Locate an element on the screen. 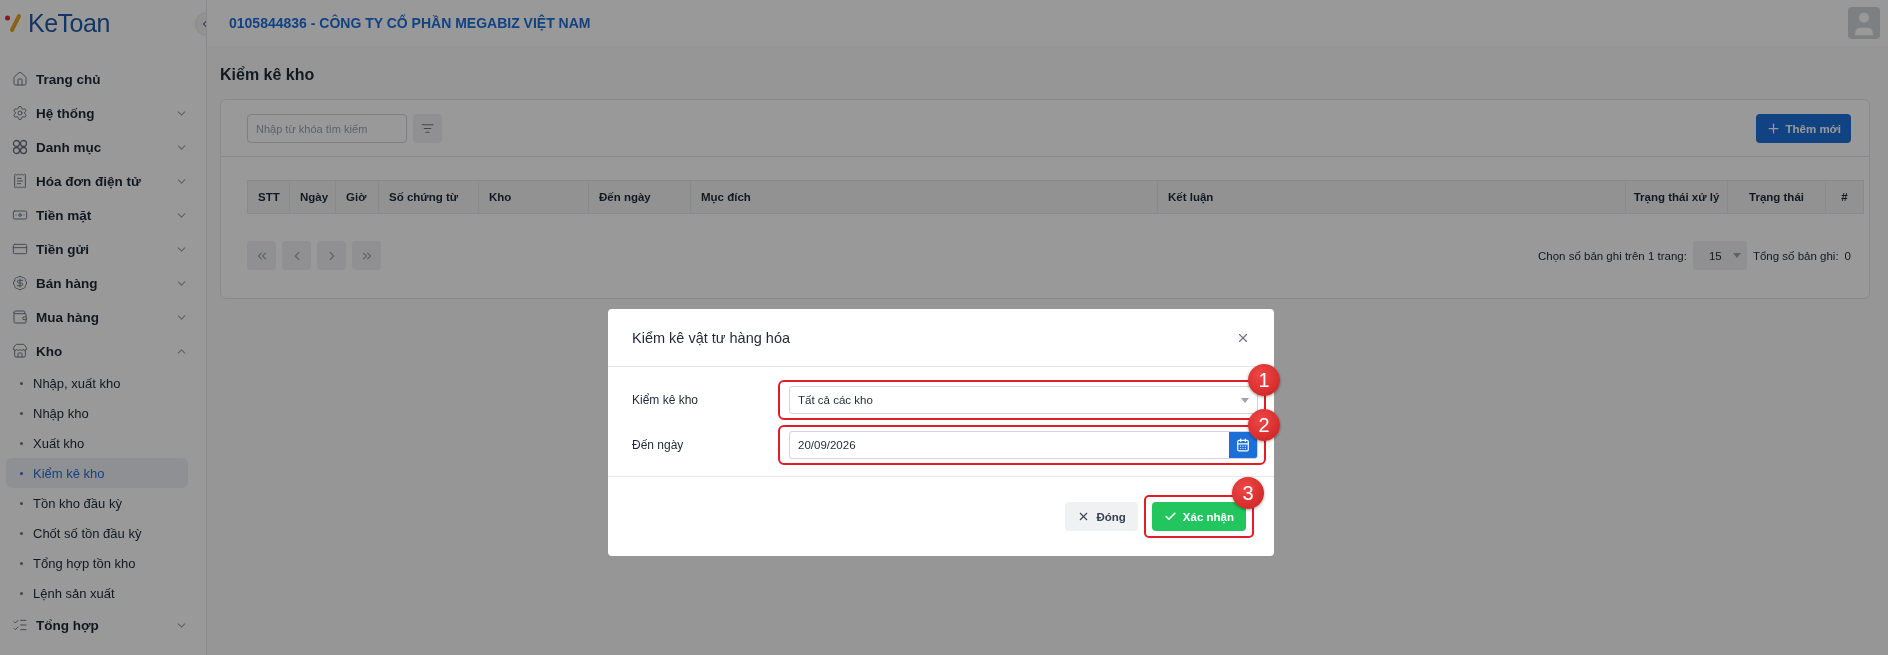 This screenshot has width=1888, height=655. field-label: Kiểm kê kho is located at coordinates (666, 400).